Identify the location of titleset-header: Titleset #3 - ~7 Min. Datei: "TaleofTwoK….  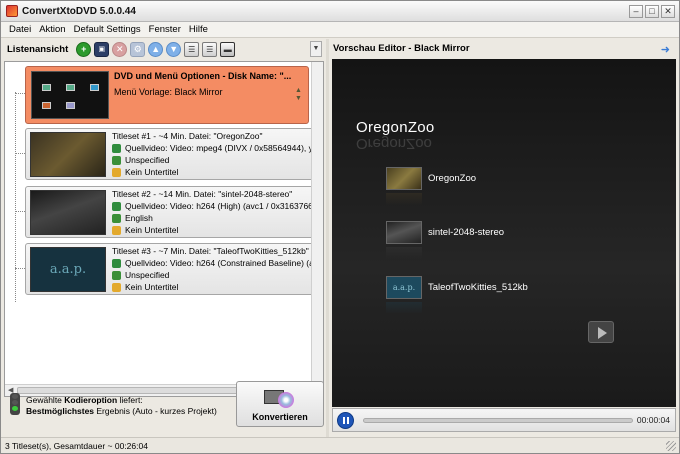
(210, 251).